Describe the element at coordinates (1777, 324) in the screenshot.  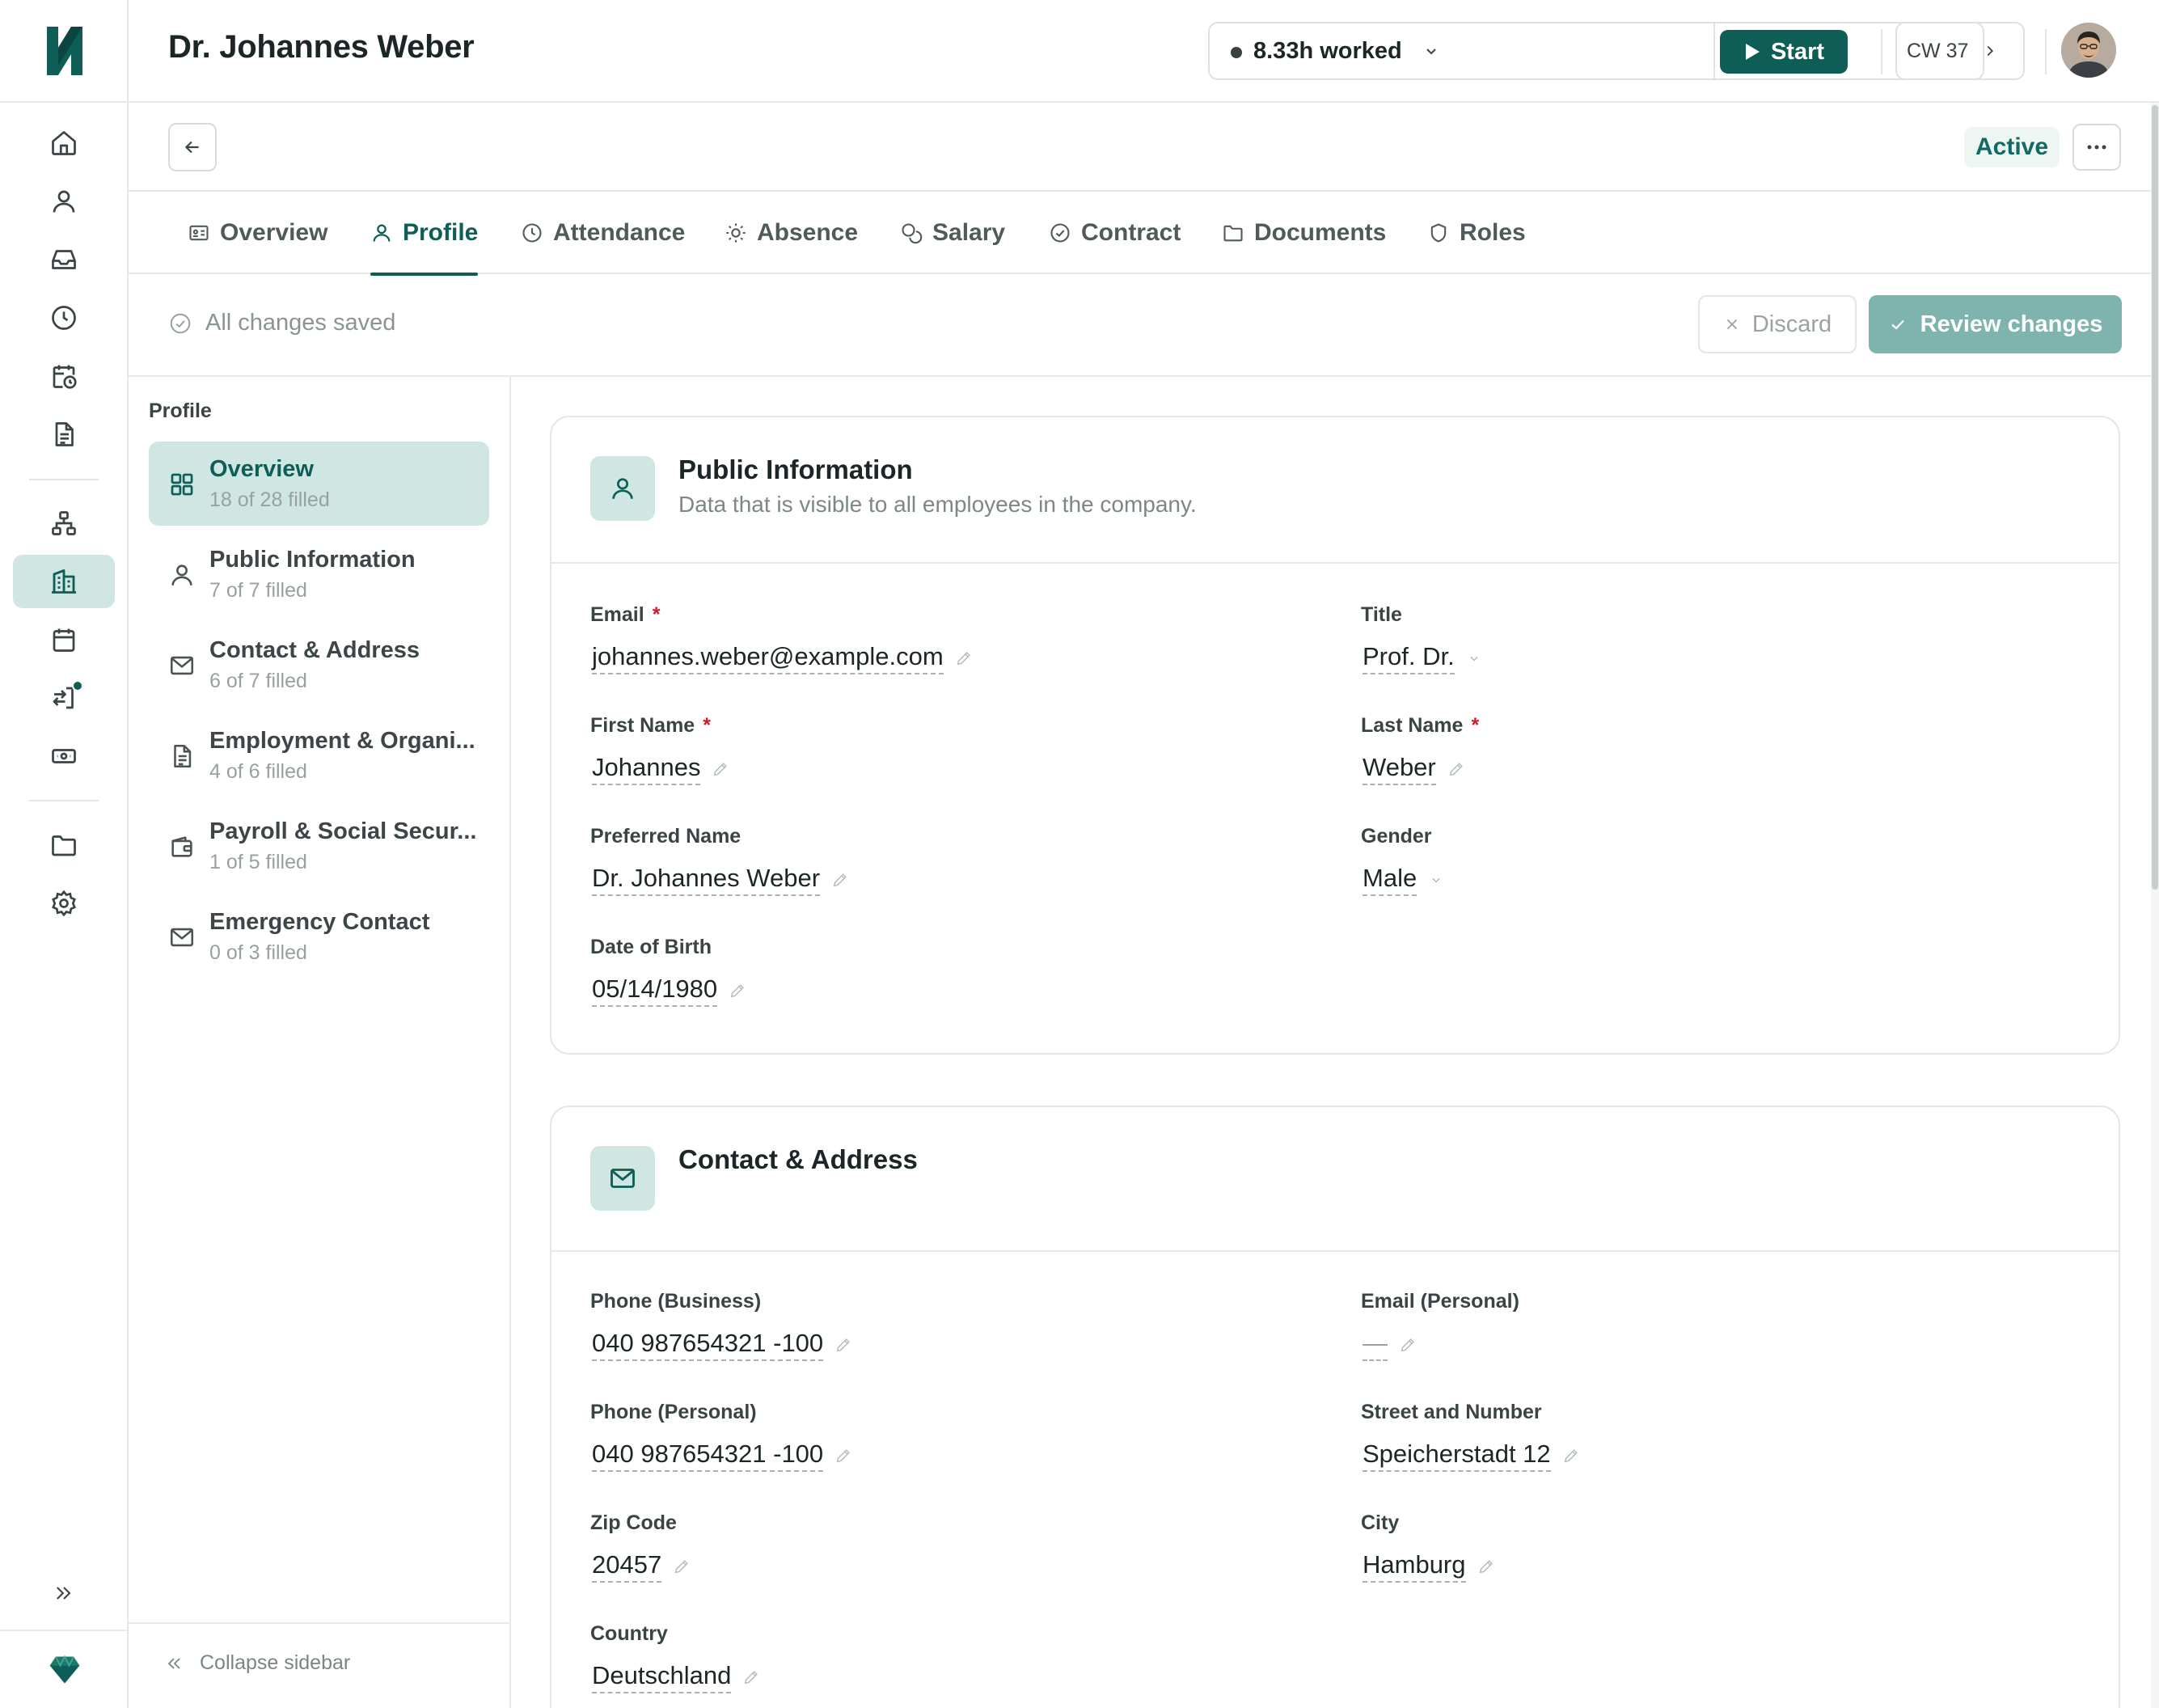
I see `discard-button: Discard` at that location.